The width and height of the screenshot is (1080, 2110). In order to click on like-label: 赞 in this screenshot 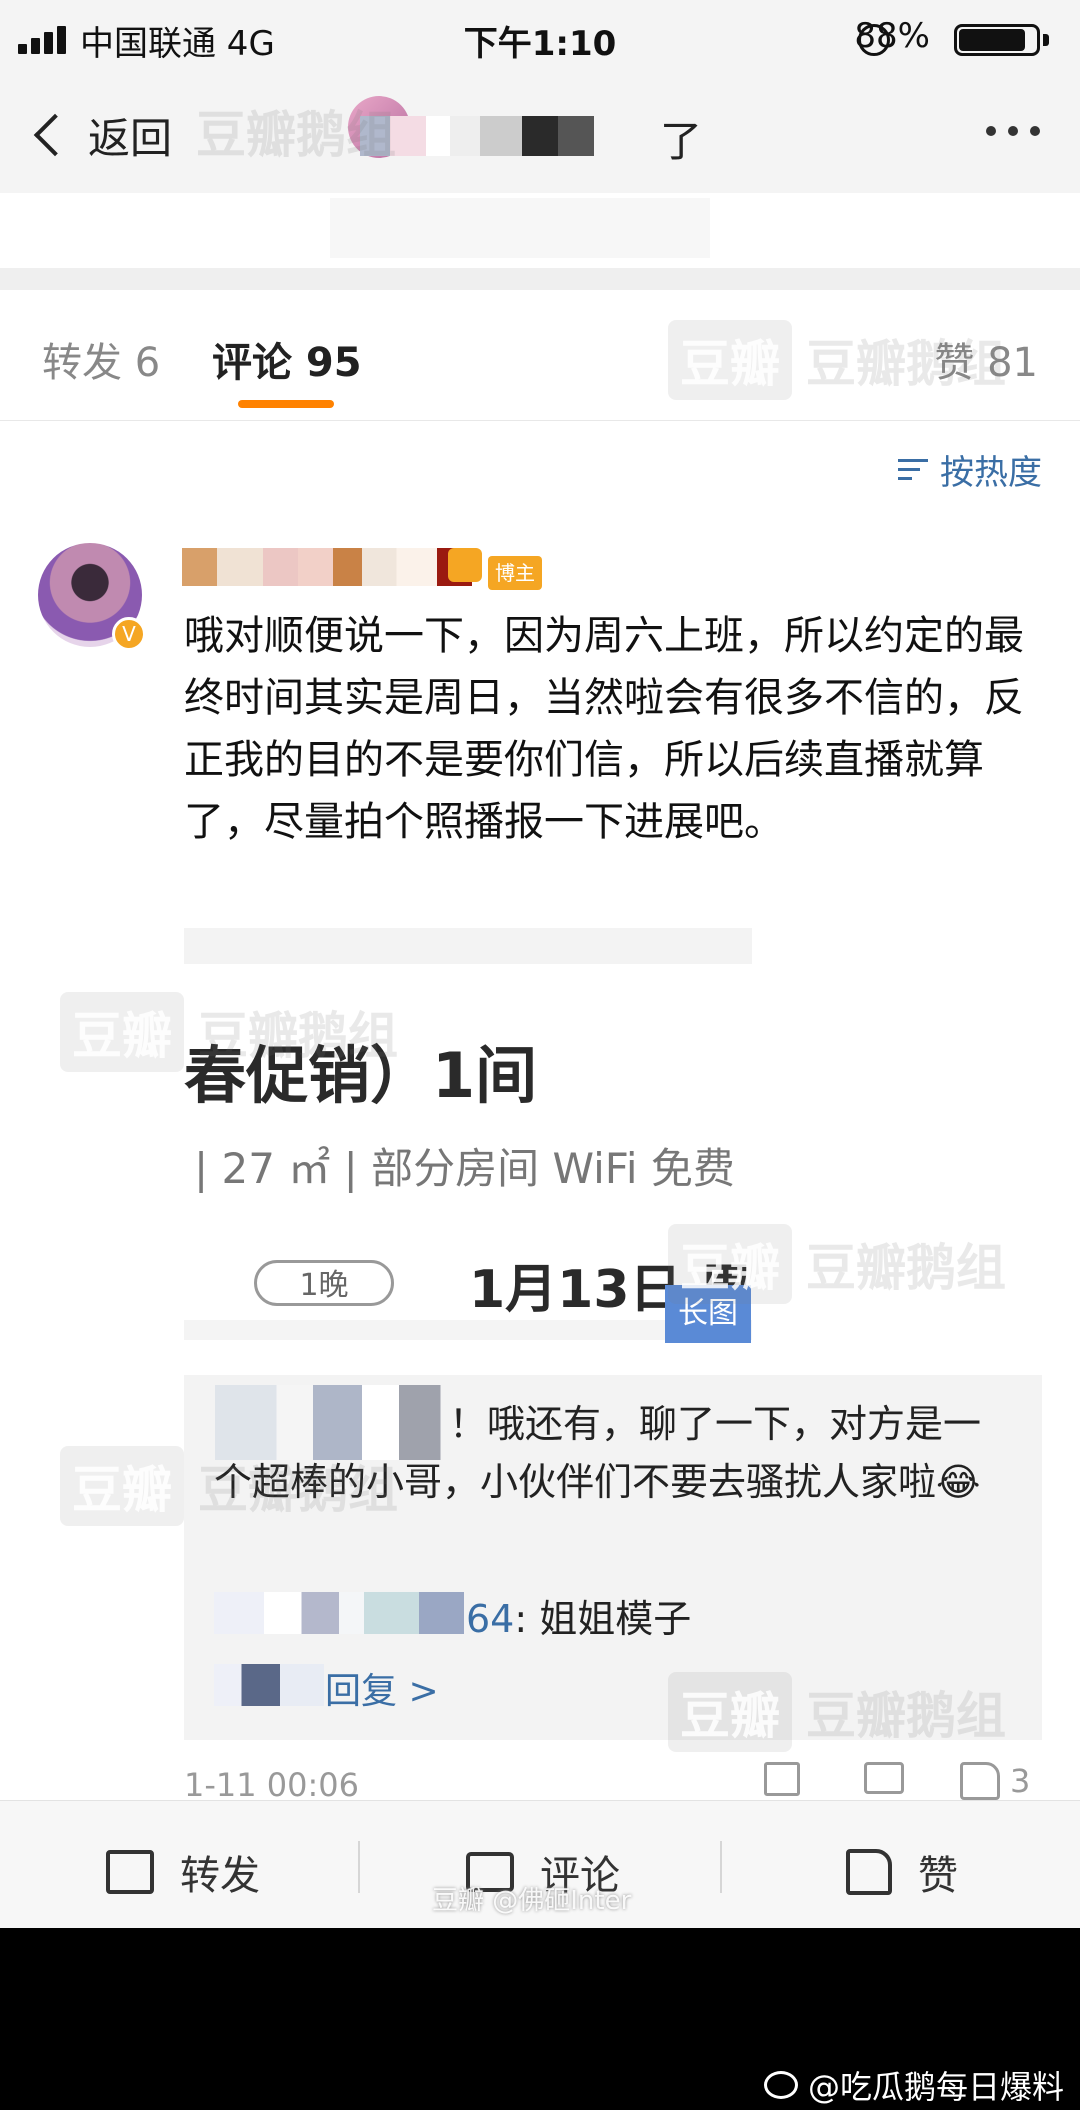, I will do `click(938, 1876)`.